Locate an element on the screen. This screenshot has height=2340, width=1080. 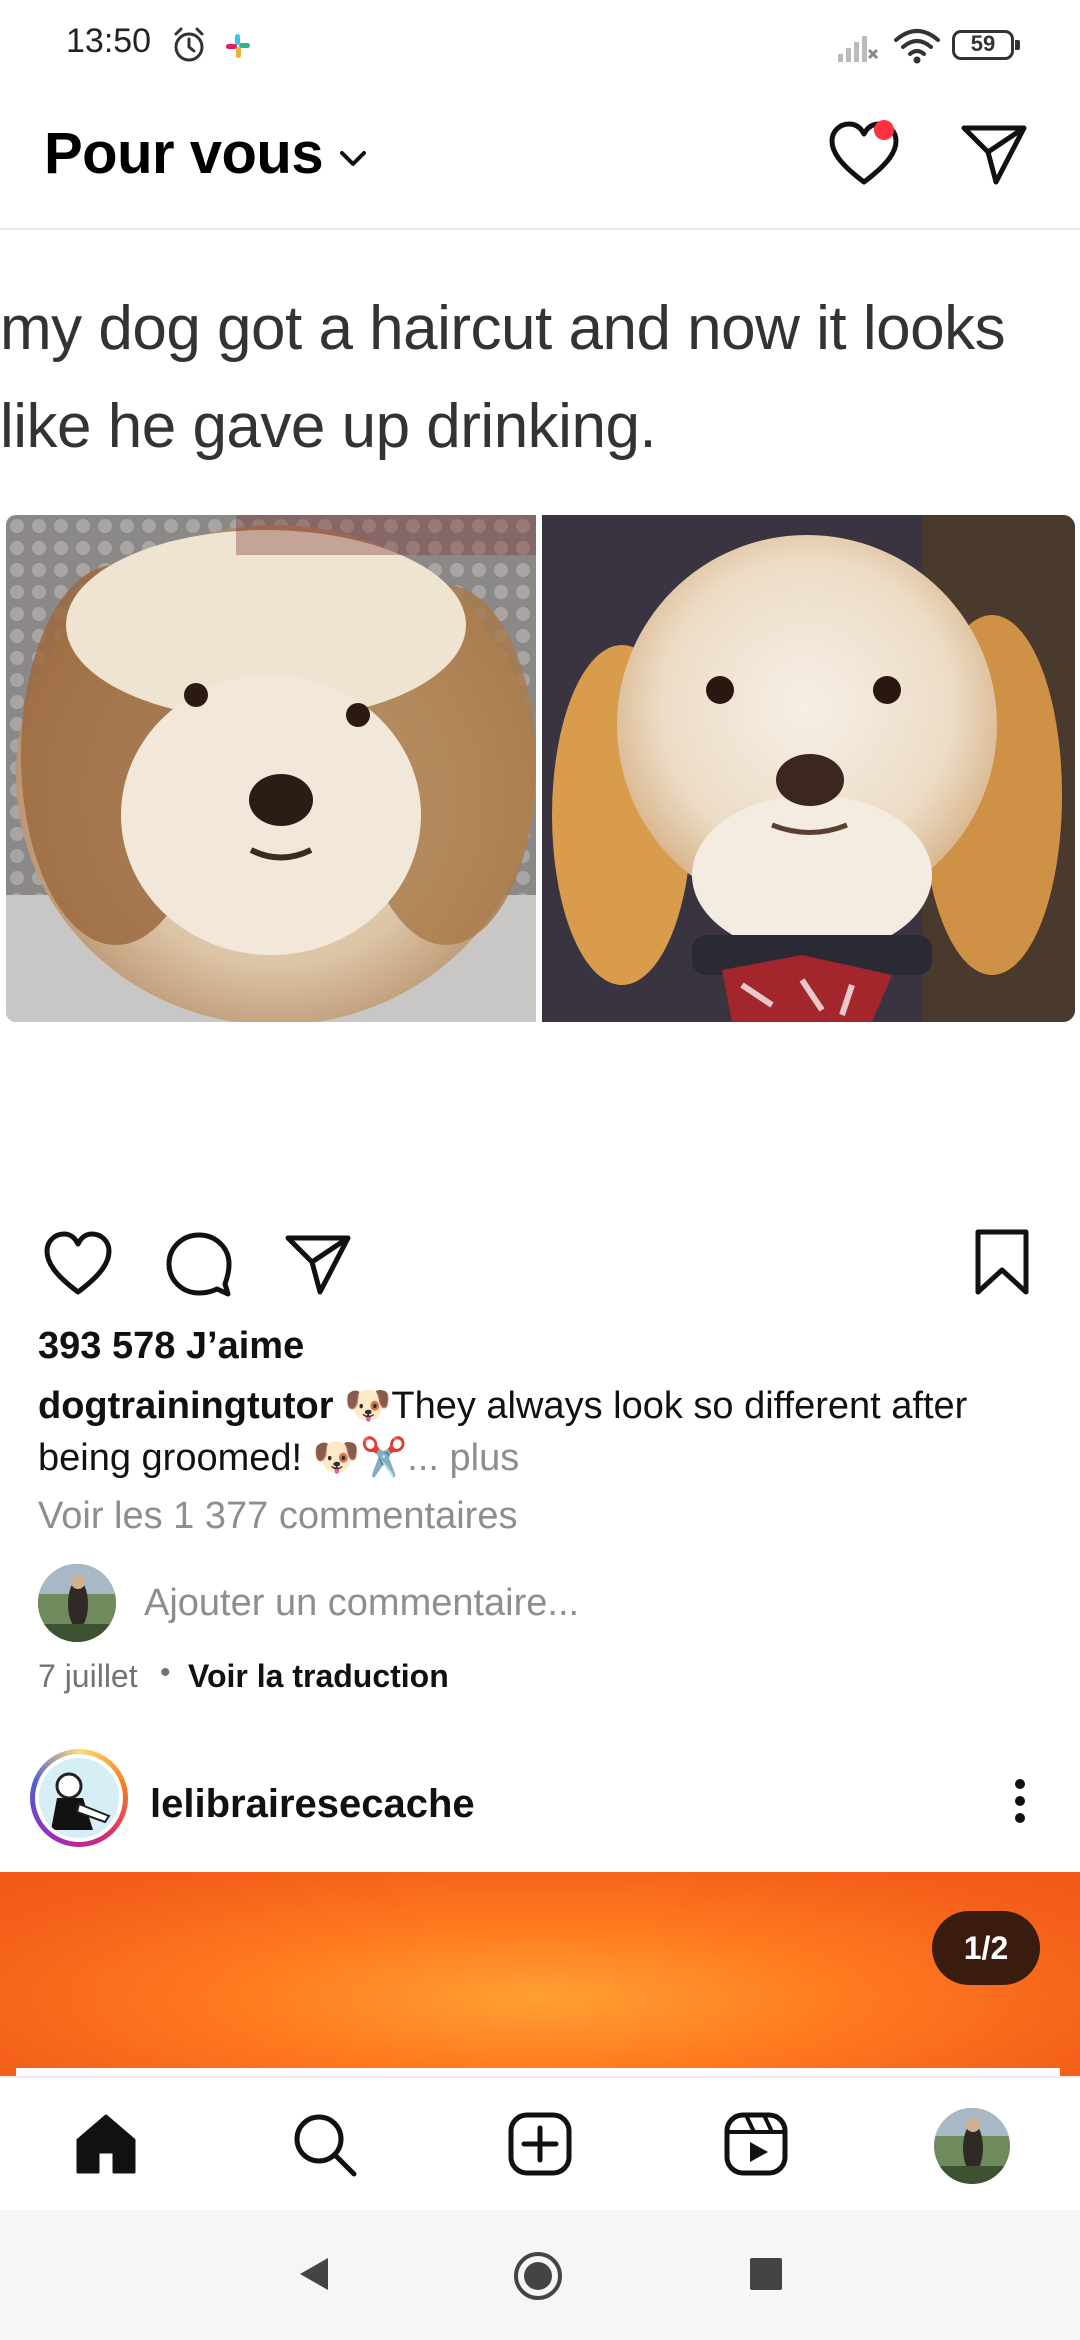
send-icon is located at coordinates (994, 154).